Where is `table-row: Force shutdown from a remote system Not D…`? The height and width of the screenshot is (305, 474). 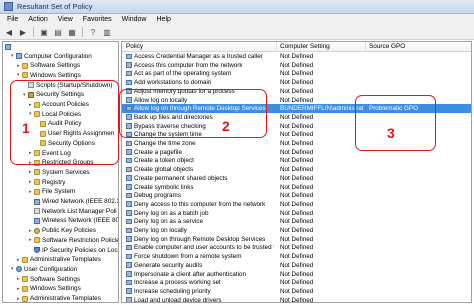 table-row: Force shutdown from a remote system Not D… is located at coordinates (296, 256).